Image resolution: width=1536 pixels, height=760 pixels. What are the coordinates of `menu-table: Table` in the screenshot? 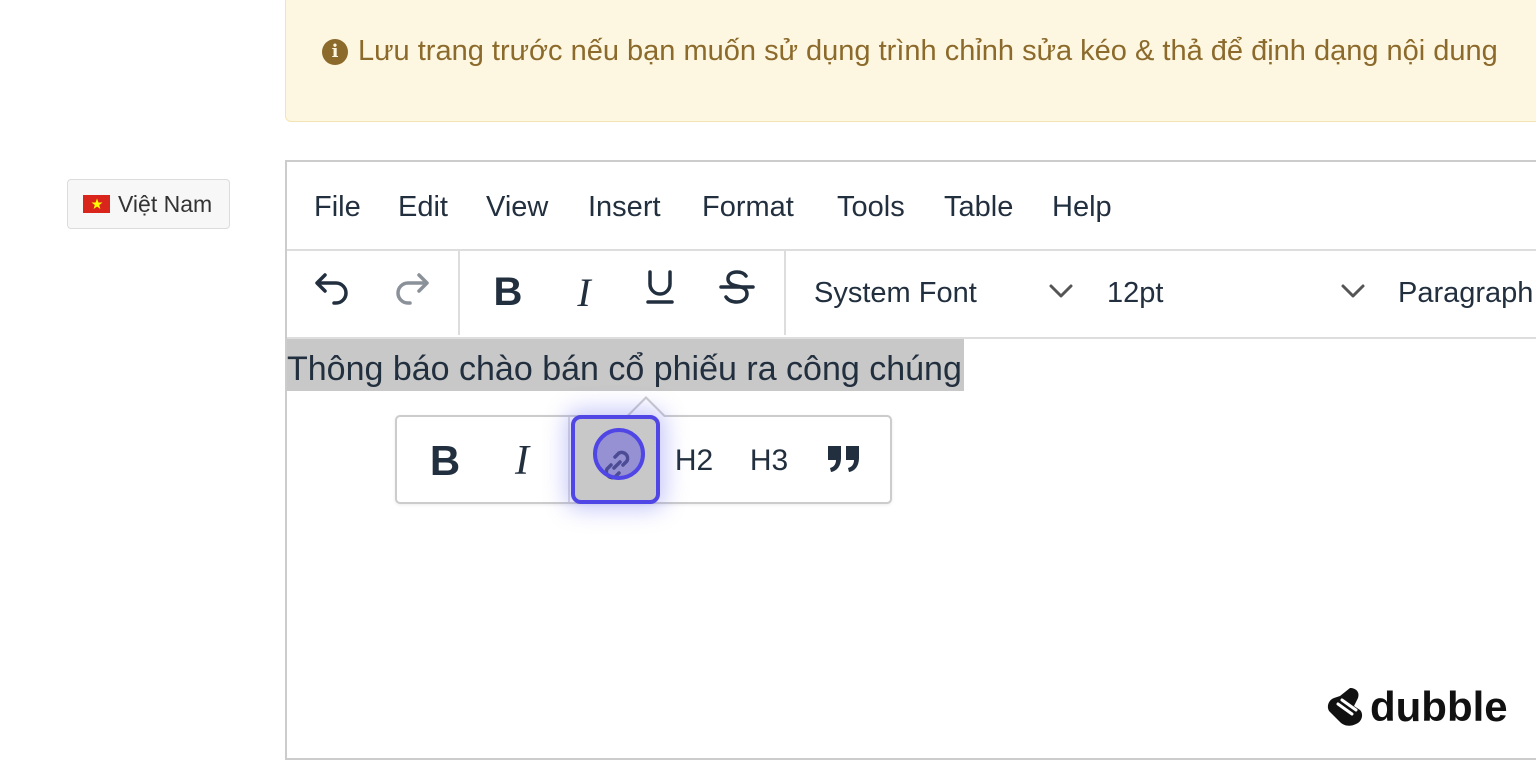 It's located at (978, 207).